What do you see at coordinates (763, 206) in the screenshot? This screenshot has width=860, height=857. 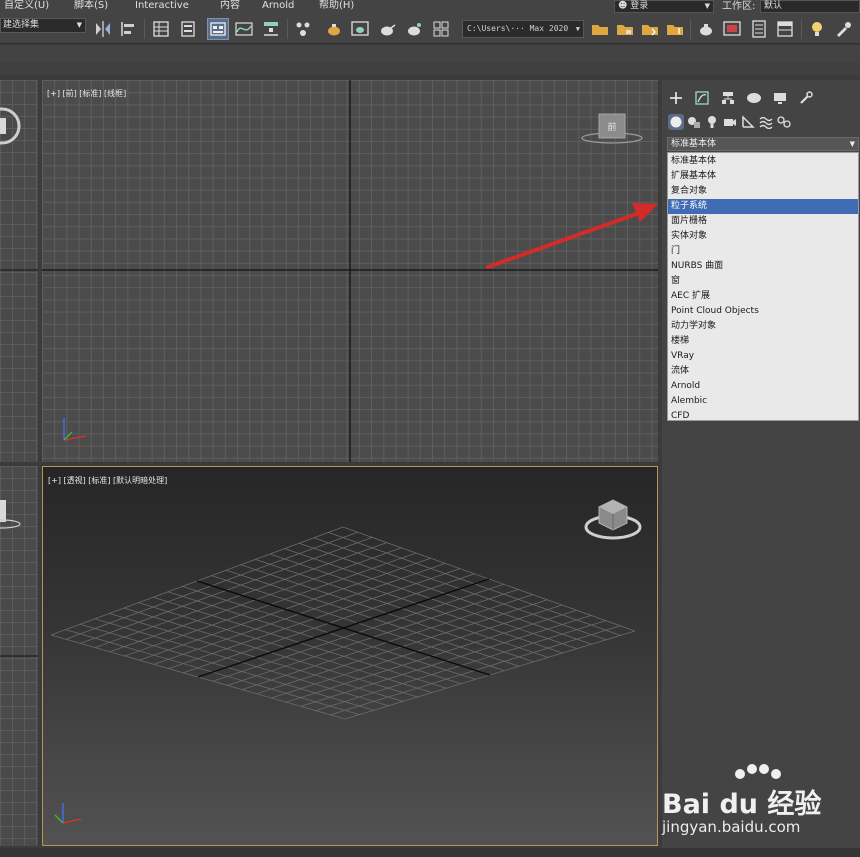 I see `option-particle-systems: 粒子系统` at bounding box center [763, 206].